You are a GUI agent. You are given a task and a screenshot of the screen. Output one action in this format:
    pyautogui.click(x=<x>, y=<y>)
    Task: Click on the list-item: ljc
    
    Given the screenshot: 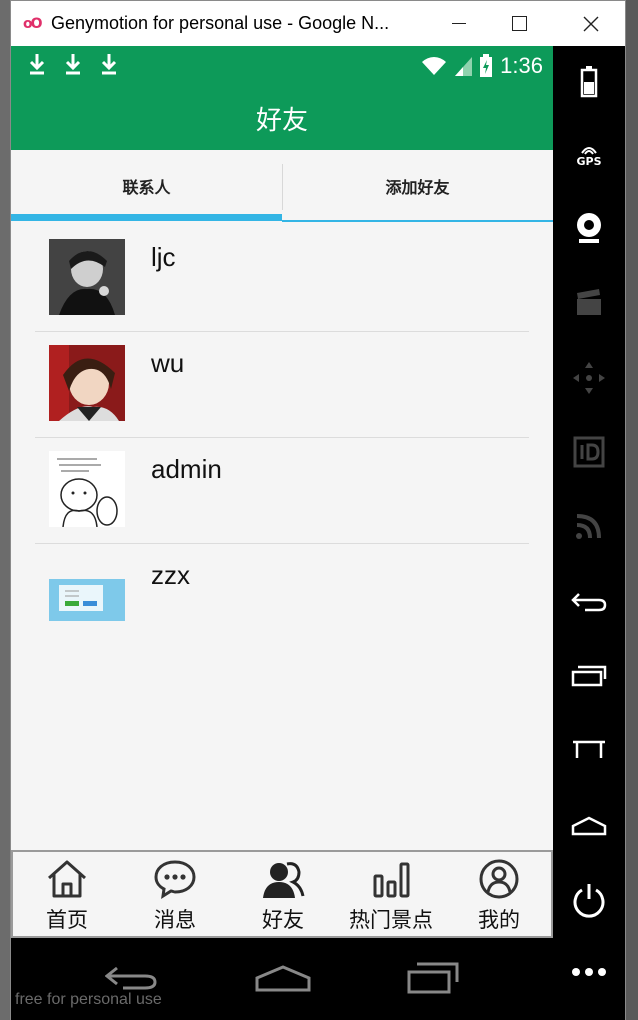 What is the action you would take?
    pyautogui.click(x=282, y=279)
    